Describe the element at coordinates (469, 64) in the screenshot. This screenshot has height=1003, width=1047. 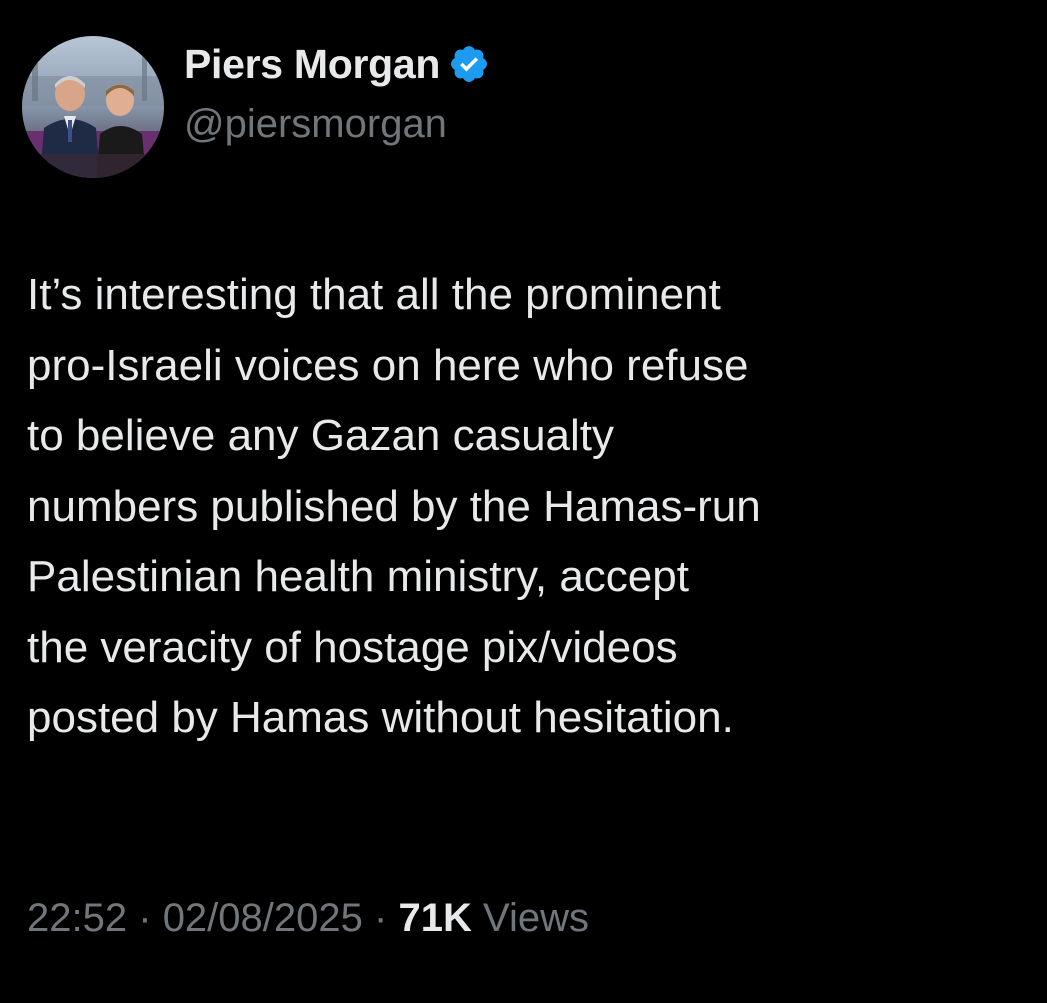
I see `verified-badge-icon` at that location.